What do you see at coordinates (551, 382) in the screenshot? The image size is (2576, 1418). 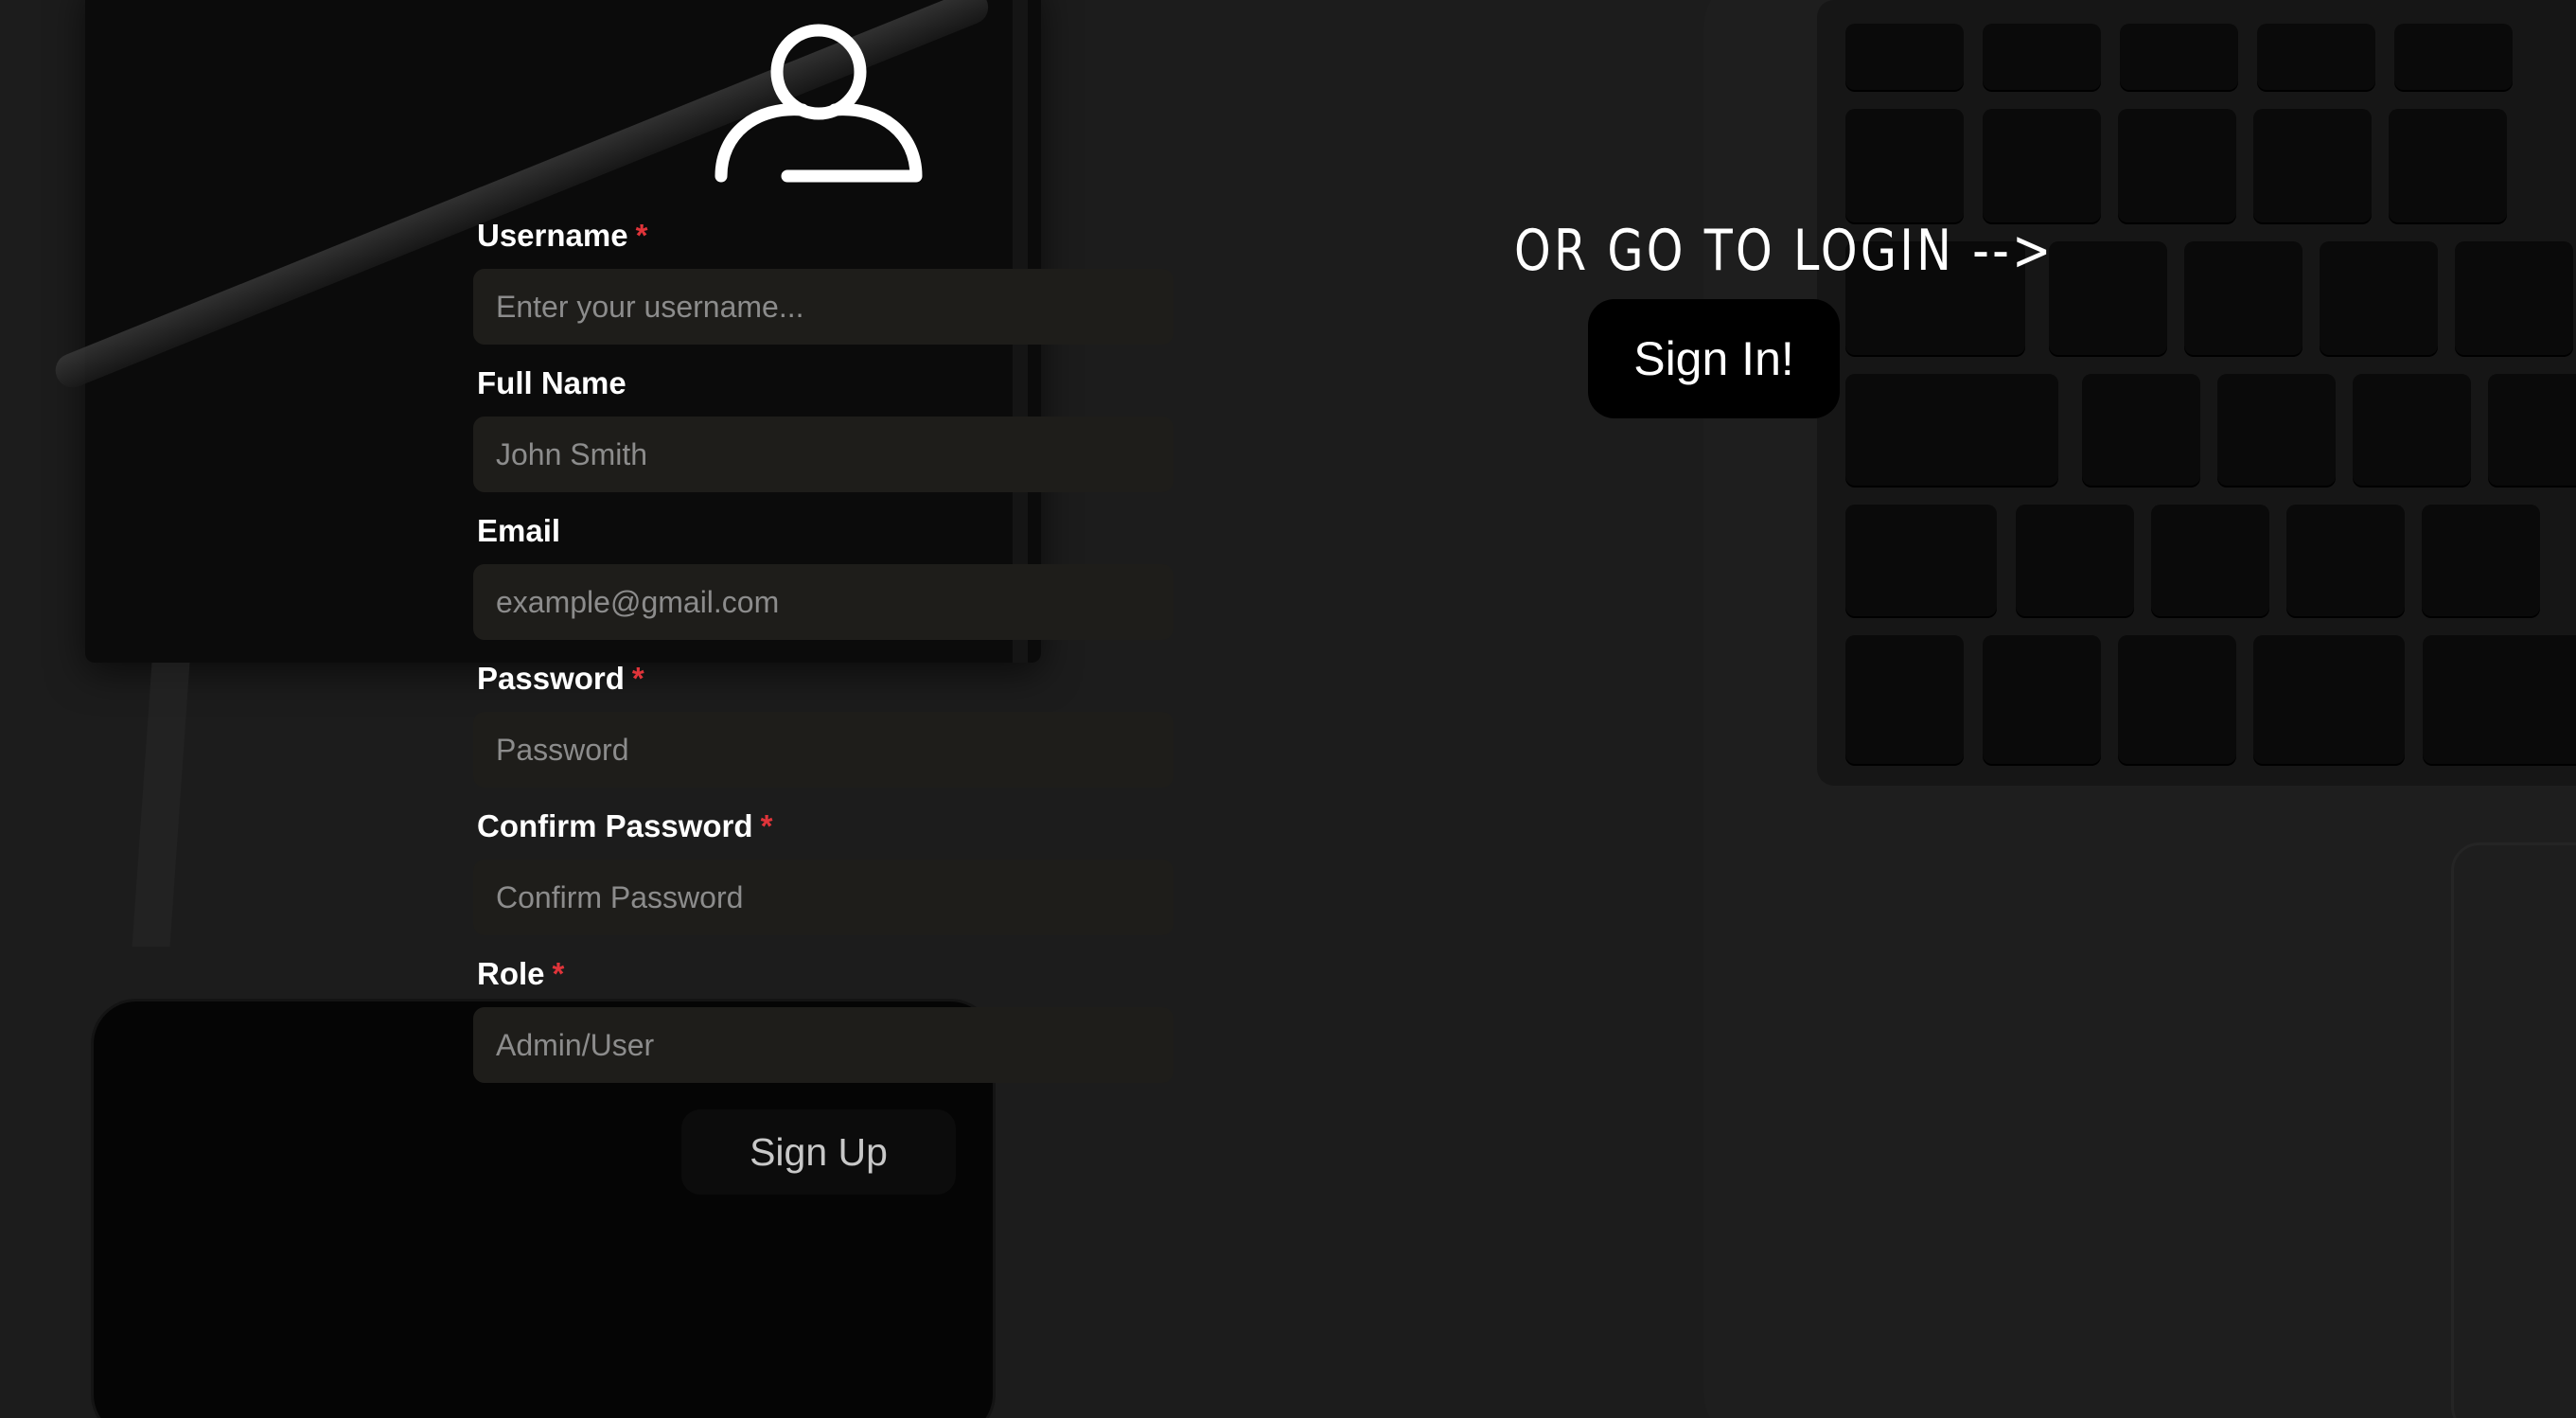 I see `full-name-label: Full Name` at bounding box center [551, 382].